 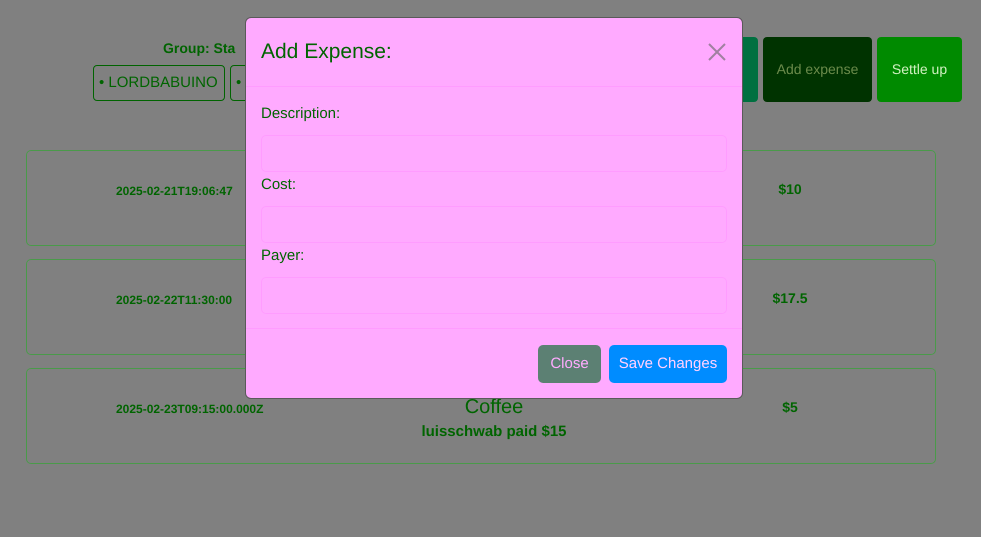 I want to click on expense-amount: $17.5, so click(x=790, y=298).